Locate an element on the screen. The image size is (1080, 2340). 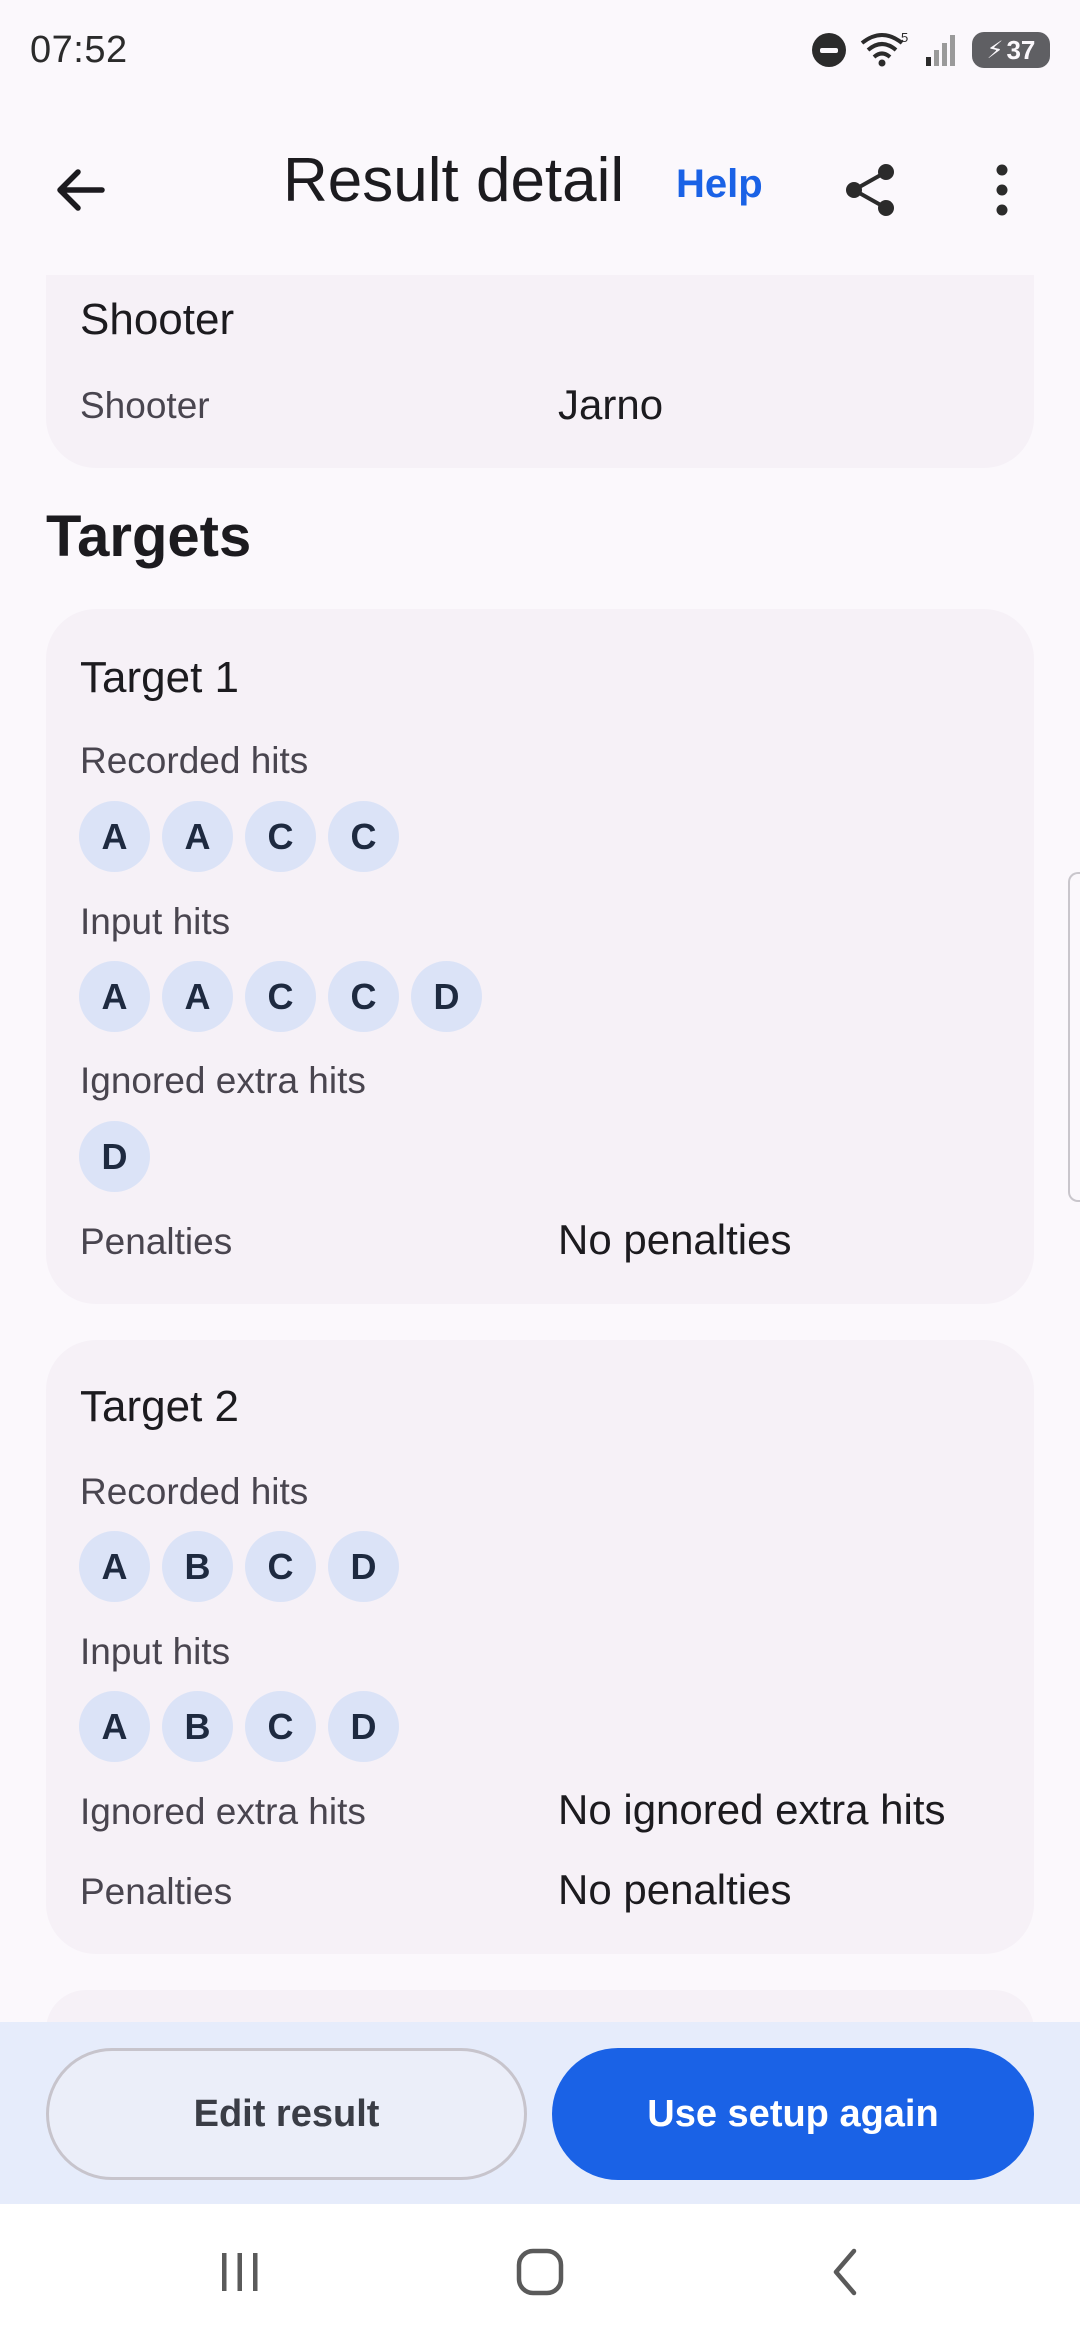
battery-level: 37 is located at coordinates (1021, 49).